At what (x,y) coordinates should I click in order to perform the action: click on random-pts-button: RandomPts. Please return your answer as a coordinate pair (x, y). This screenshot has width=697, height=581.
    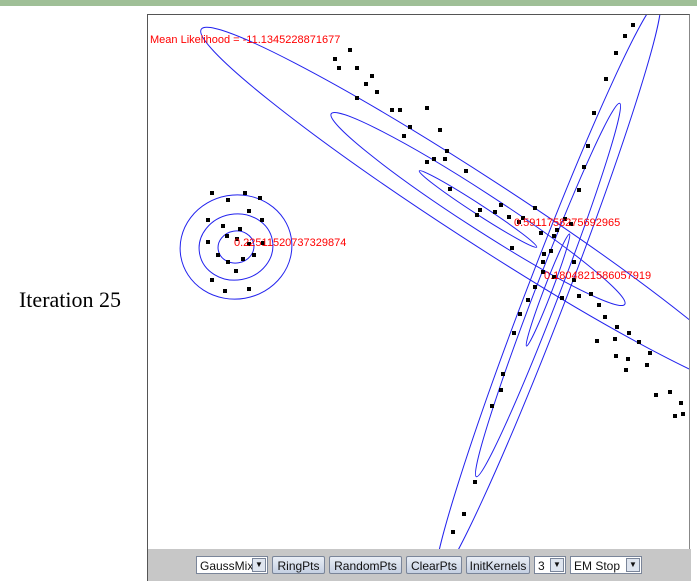
    Looking at the image, I should click on (365, 565).